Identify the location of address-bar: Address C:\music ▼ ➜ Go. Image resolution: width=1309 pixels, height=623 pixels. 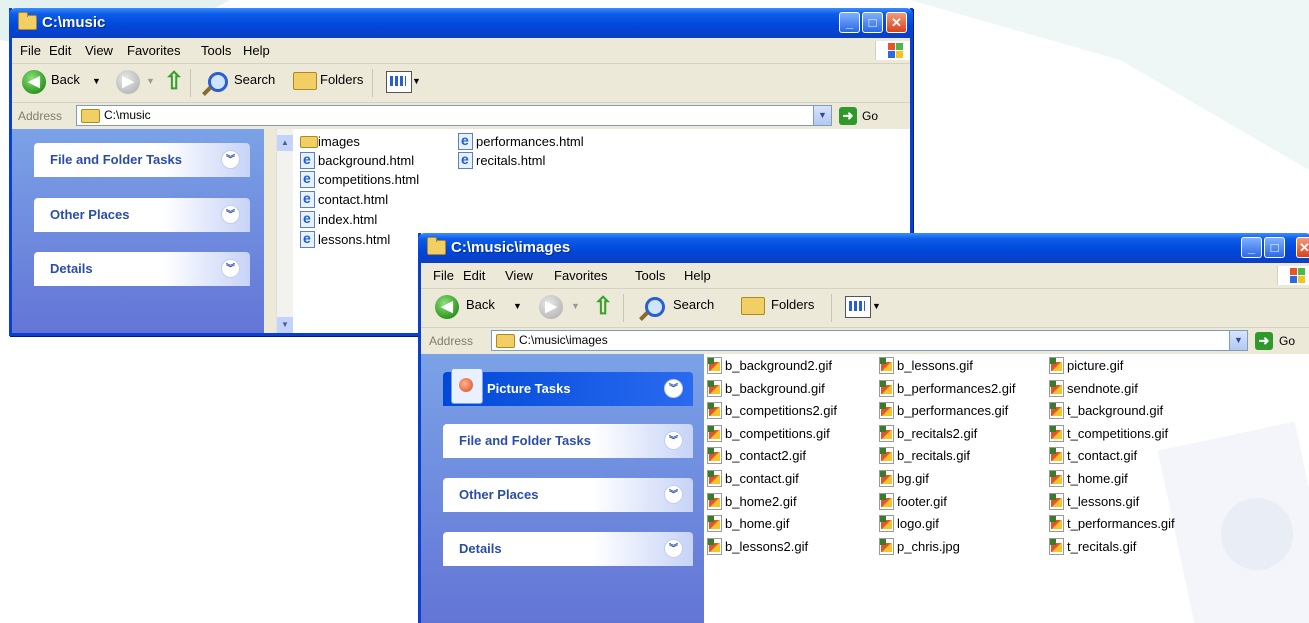
(461, 116).